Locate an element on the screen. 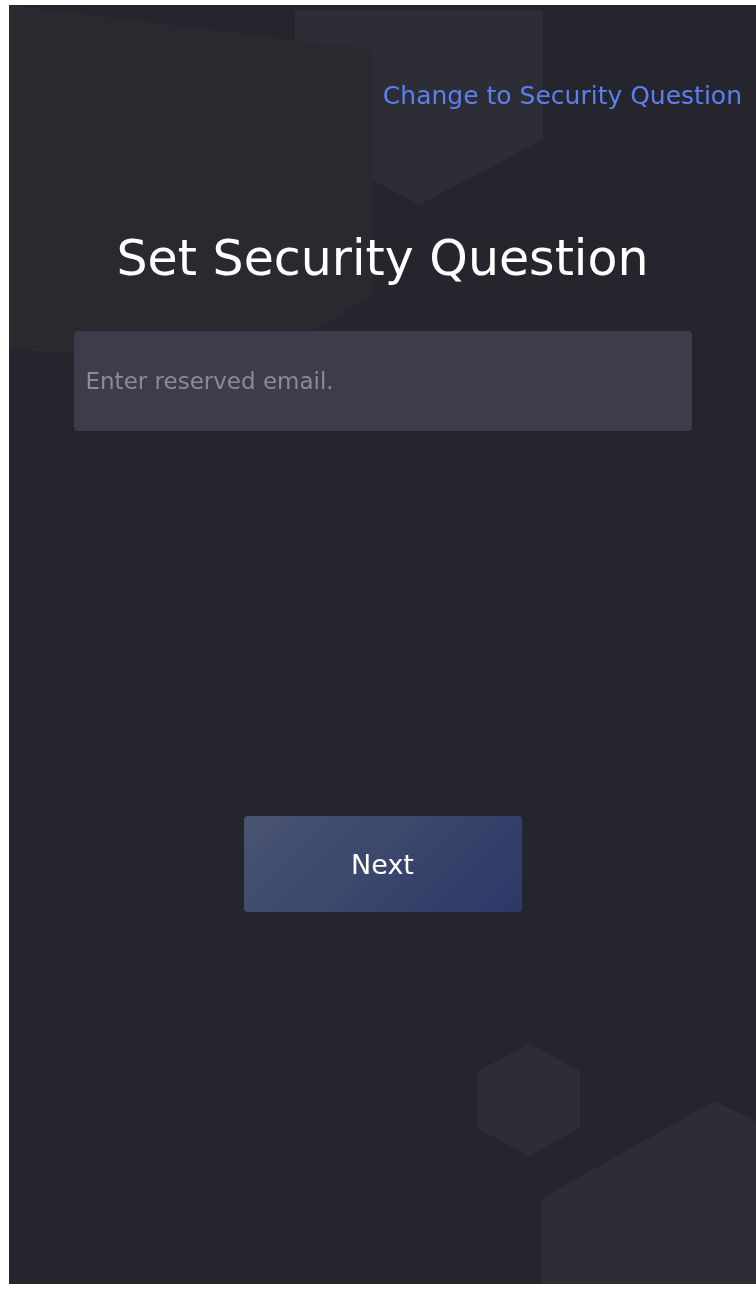 This screenshot has width=756, height=1290. email-field: Enter reserved email. is located at coordinates (382, 381).